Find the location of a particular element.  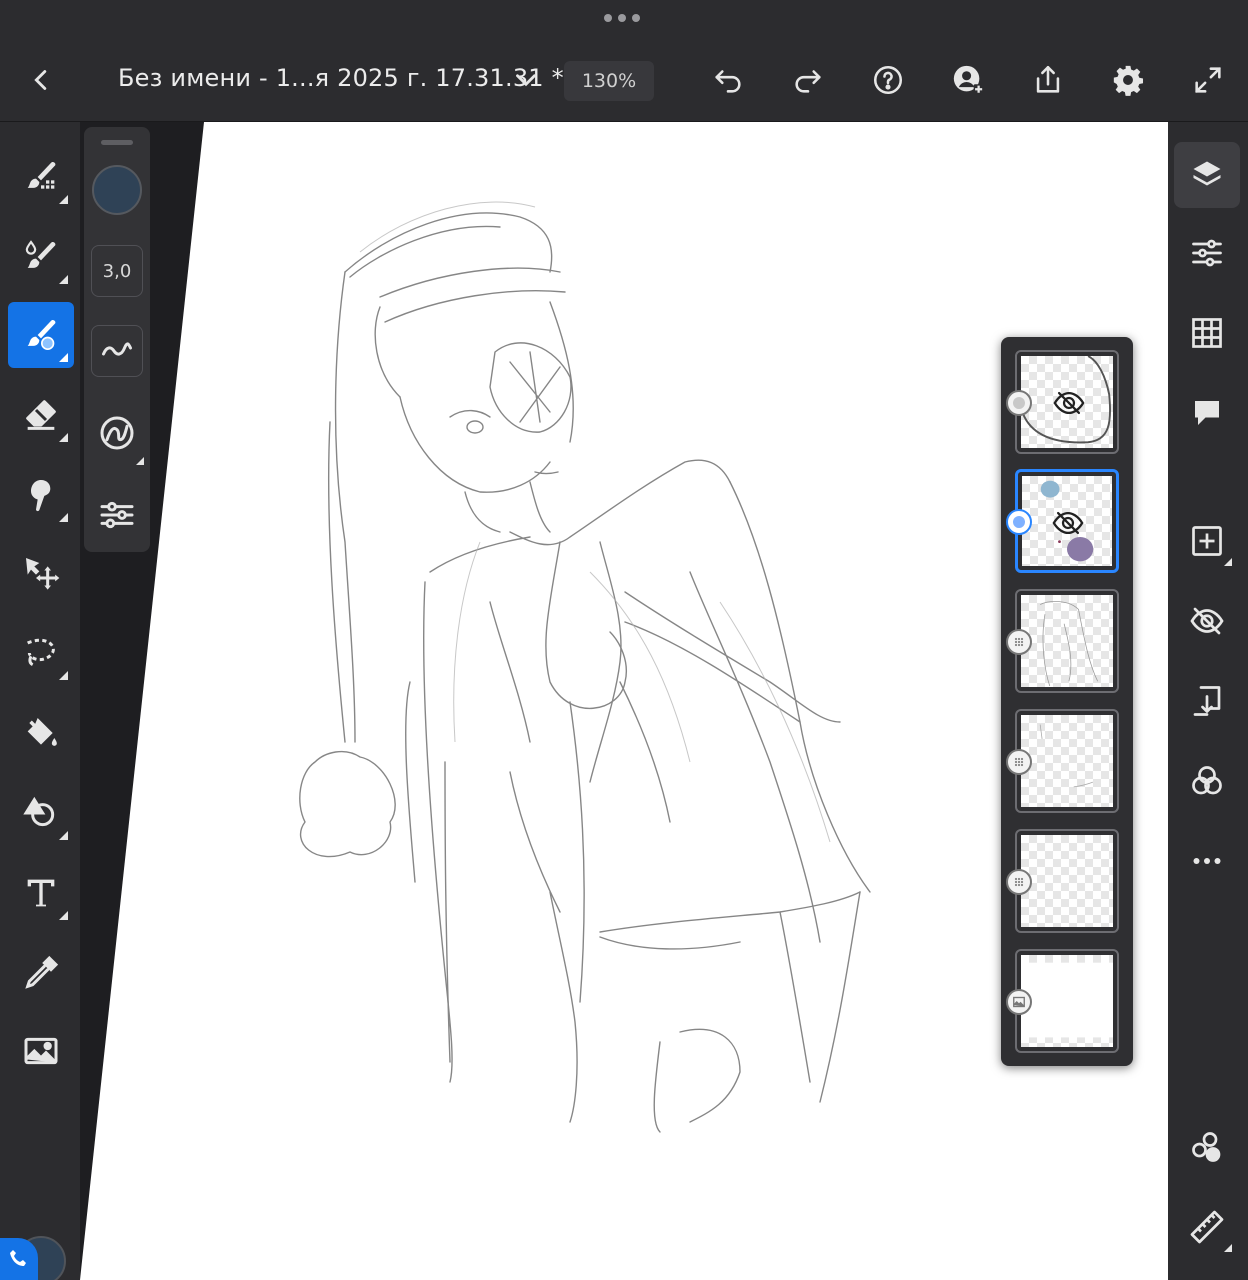

vector-brush-tool is located at coordinates (41, 335).